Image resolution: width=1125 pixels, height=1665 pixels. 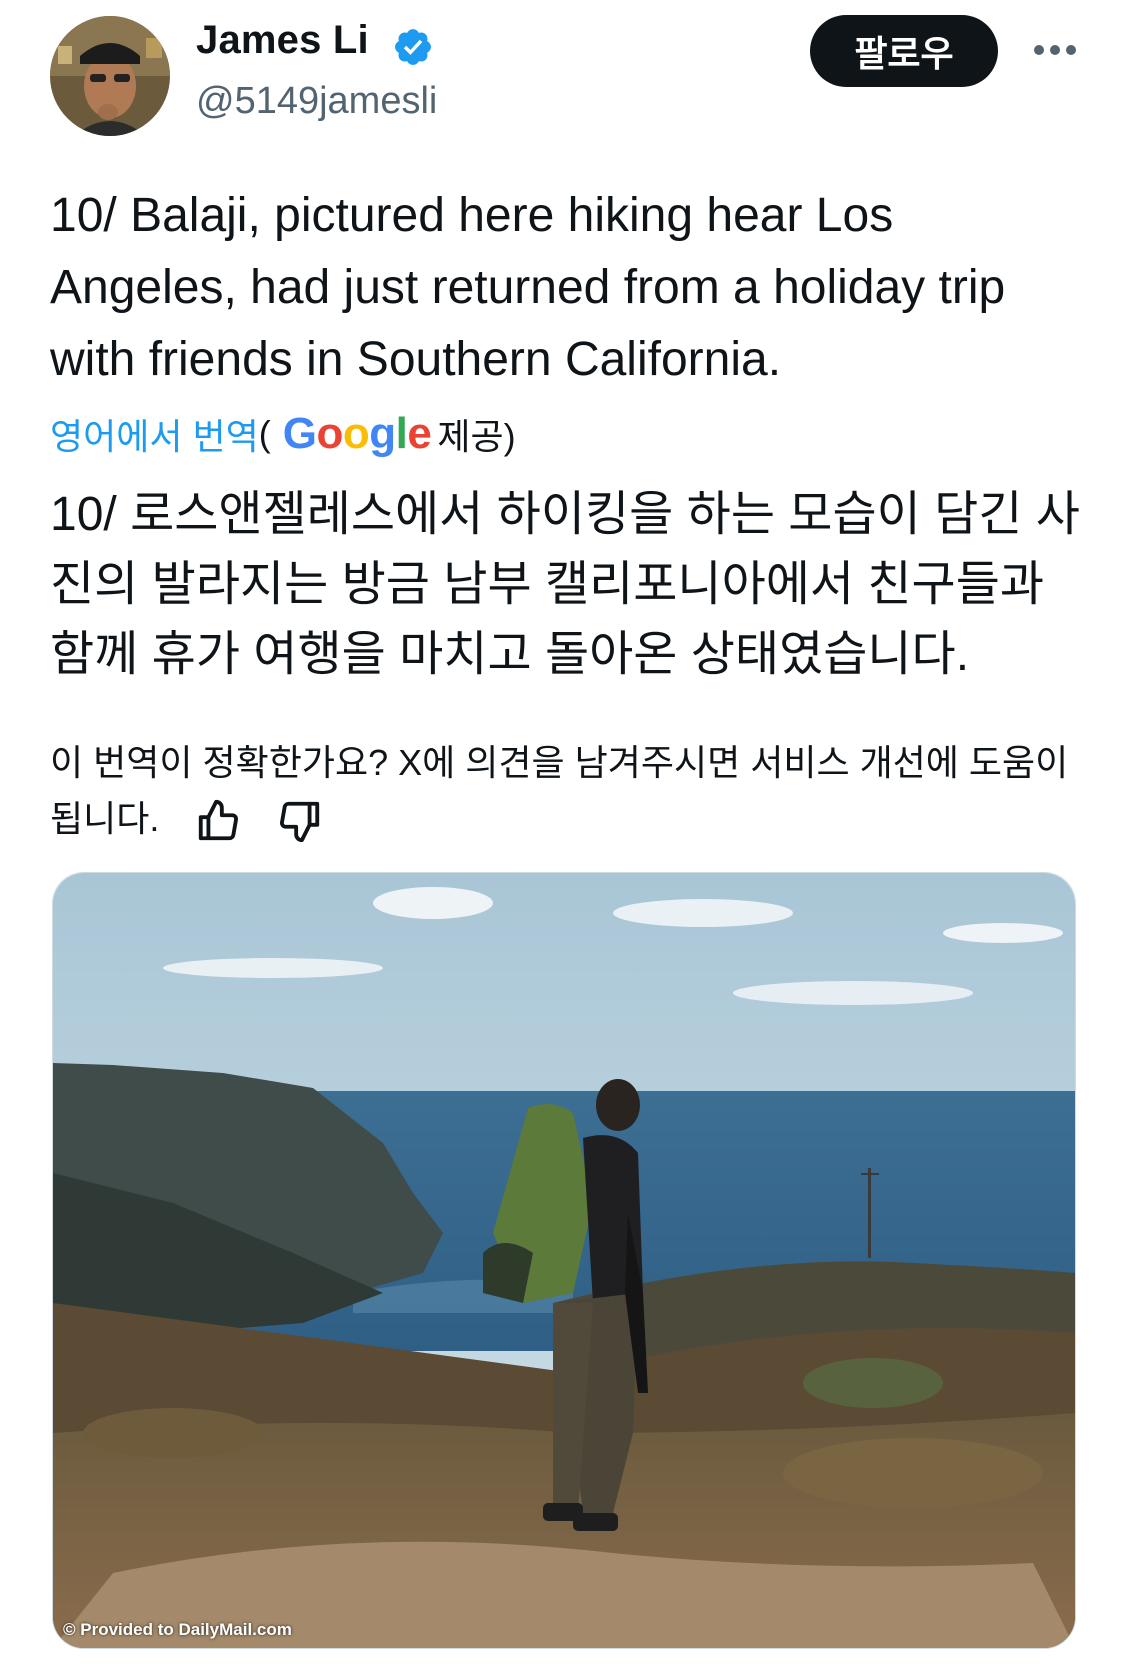 What do you see at coordinates (413, 47) in the screenshot?
I see `verified-badge-icon` at bounding box center [413, 47].